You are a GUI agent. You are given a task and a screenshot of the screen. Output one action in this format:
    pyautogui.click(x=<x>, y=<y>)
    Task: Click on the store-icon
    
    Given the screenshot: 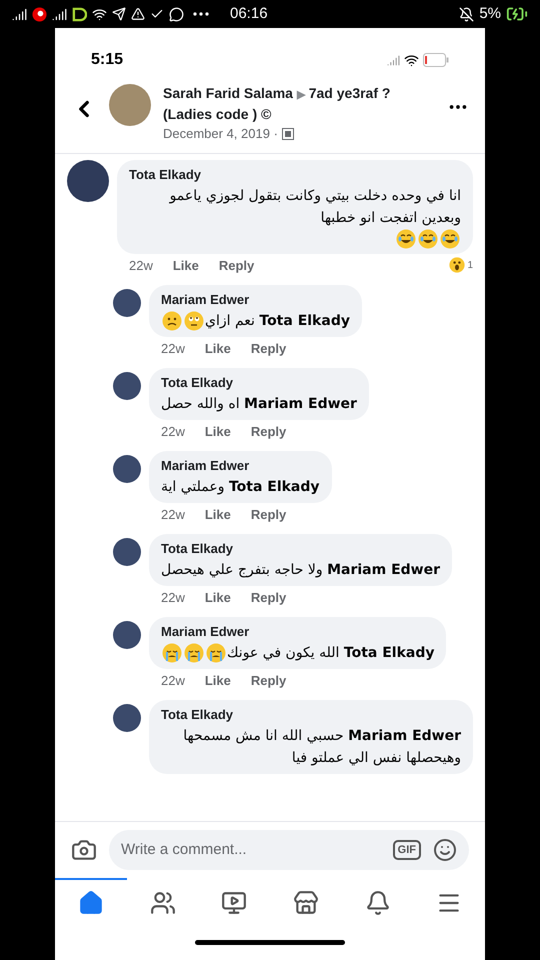 What is the action you would take?
    pyautogui.click(x=305, y=903)
    